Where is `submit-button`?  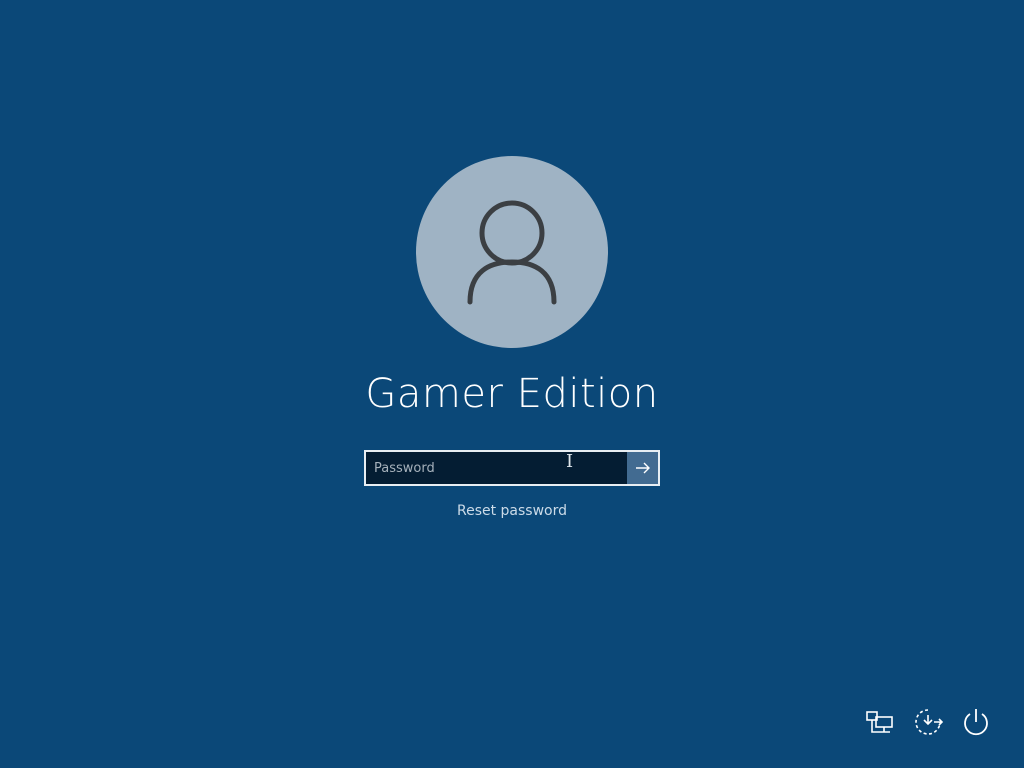 submit-button is located at coordinates (642, 468).